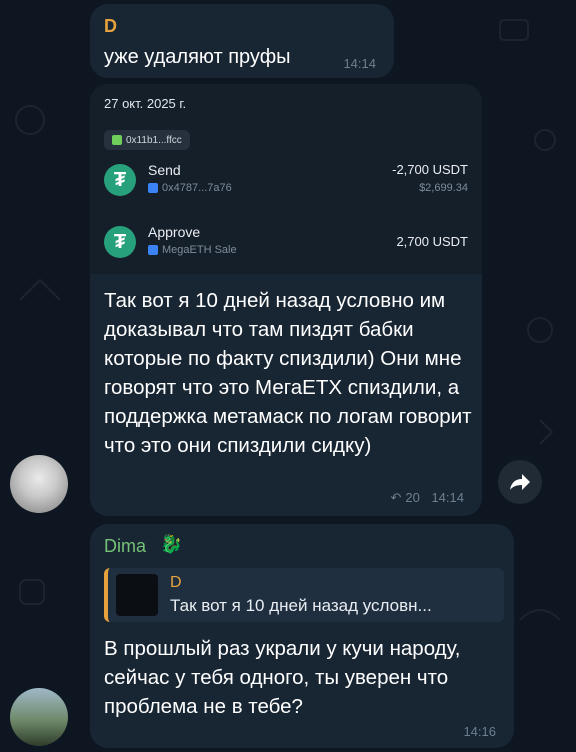 This screenshot has height=752, width=576. What do you see at coordinates (430, 169) in the screenshot?
I see `transaction-amount: -2,700 USDT` at bounding box center [430, 169].